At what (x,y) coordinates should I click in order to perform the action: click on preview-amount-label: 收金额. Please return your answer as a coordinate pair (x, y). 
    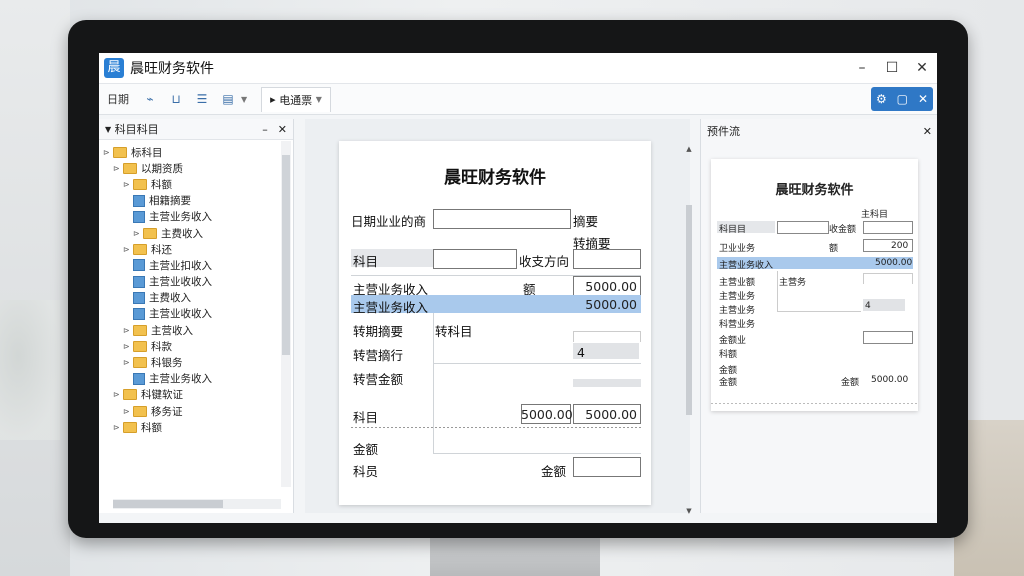
    Looking at the image, I should click on (843, 230).